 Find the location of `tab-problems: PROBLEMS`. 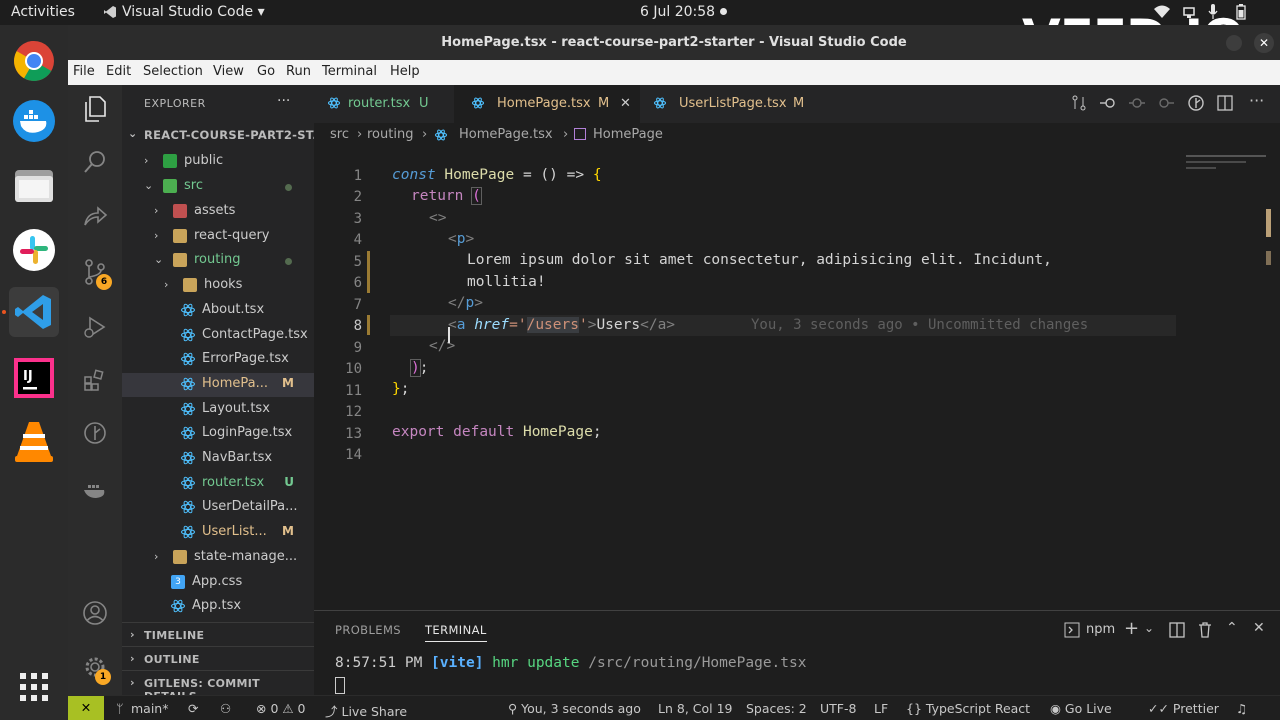

tab-problems: PROBLEMS is located at coordinates (368, 630).